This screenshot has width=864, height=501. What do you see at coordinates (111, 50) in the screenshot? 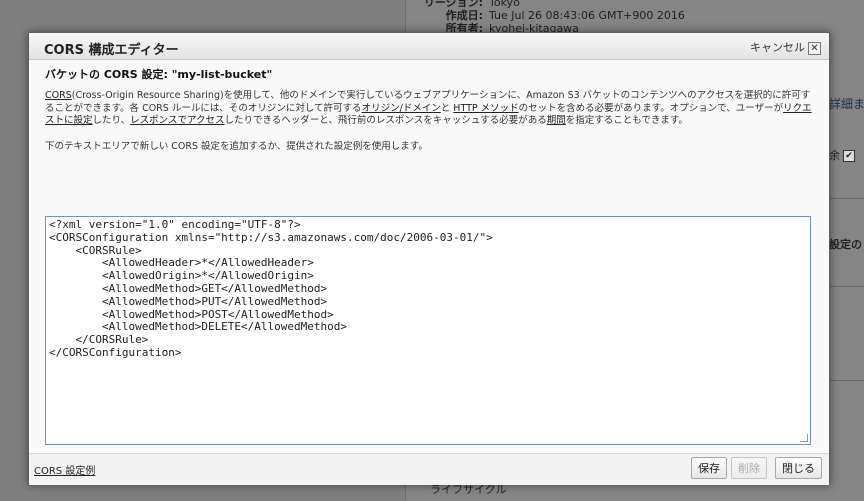
I see `dialog-title: CORS 構成エディター` at bounding box center [111, 50].